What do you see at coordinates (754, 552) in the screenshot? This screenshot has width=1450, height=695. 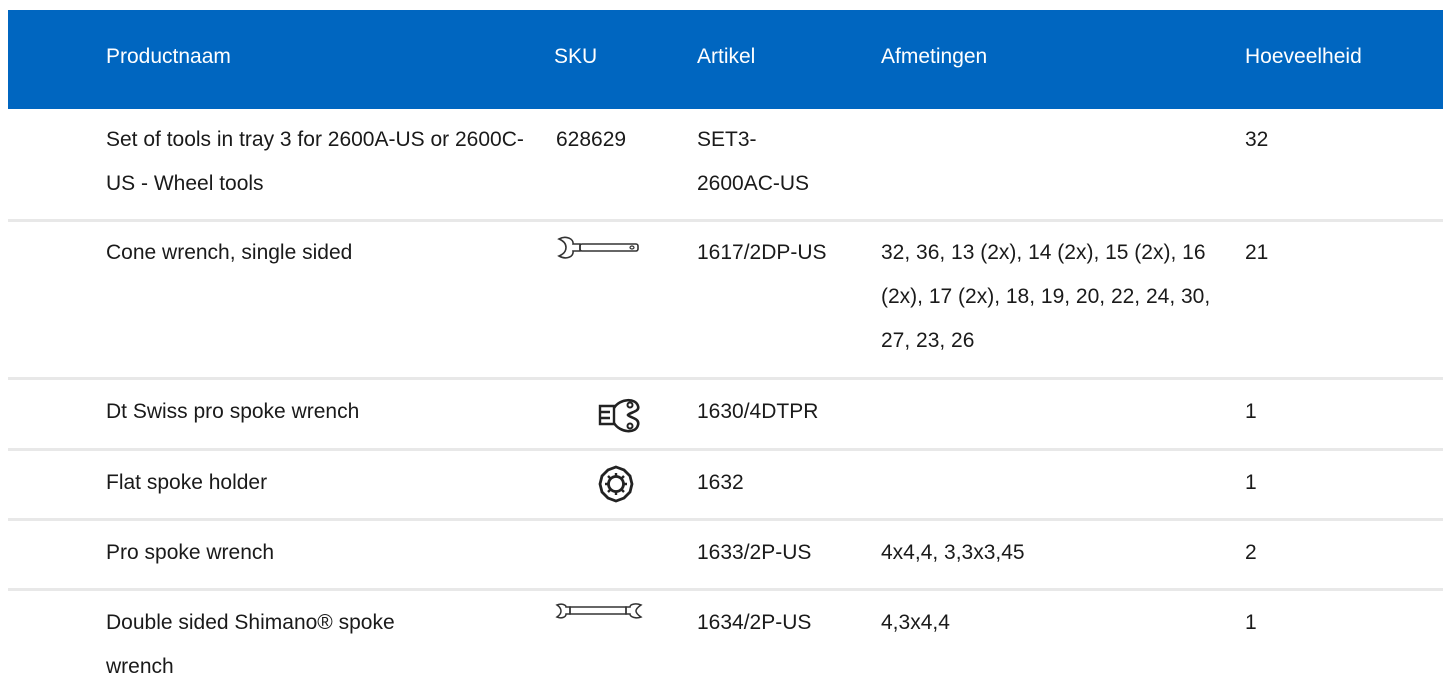 I see `product-article: 1633/2P-US` at bounding box center [754, 552].